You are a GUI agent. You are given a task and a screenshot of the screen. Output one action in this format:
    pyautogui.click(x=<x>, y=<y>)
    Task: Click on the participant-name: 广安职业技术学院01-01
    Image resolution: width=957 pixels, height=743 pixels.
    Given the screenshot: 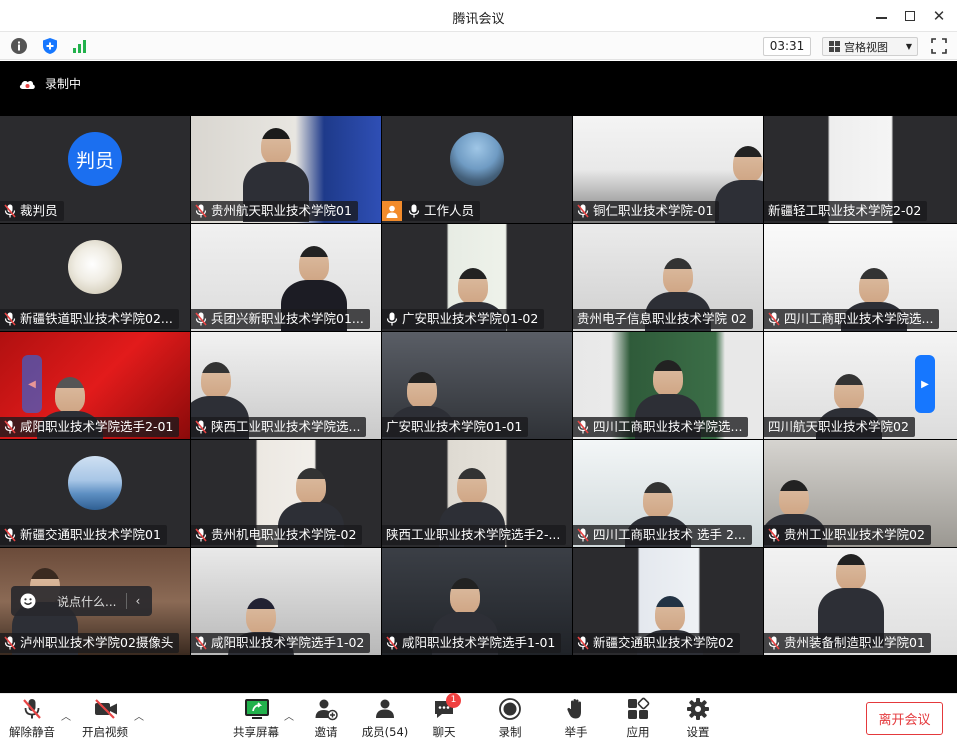 What is the action you would take?
    pyautogui.click(x=454, y=426)
    